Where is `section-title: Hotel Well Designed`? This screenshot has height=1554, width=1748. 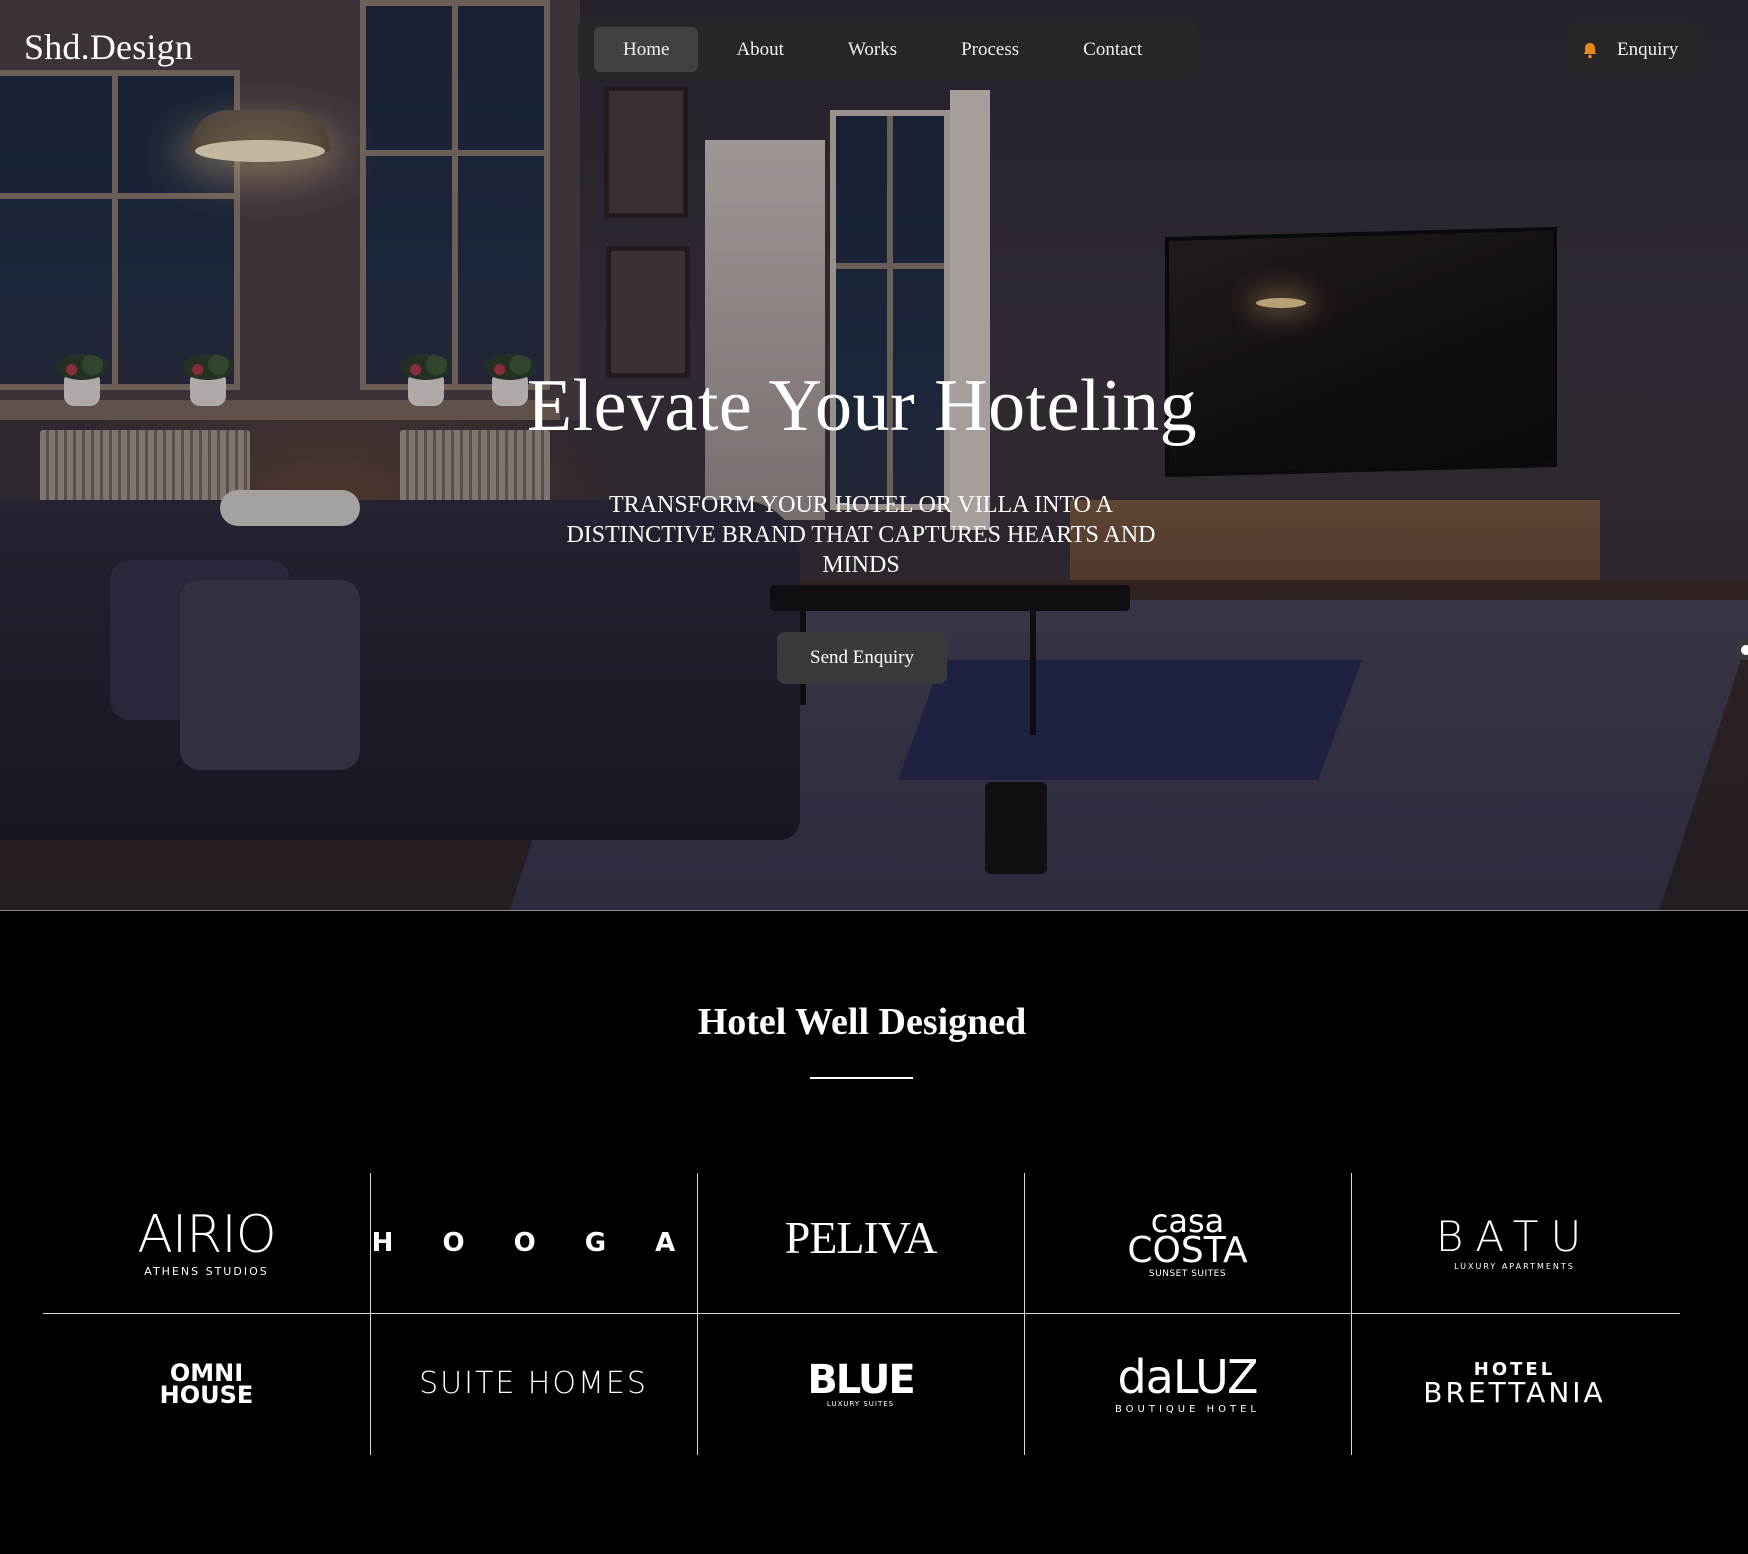 section-title: Hotel Well Designed is located at coordinates (862, 1022).